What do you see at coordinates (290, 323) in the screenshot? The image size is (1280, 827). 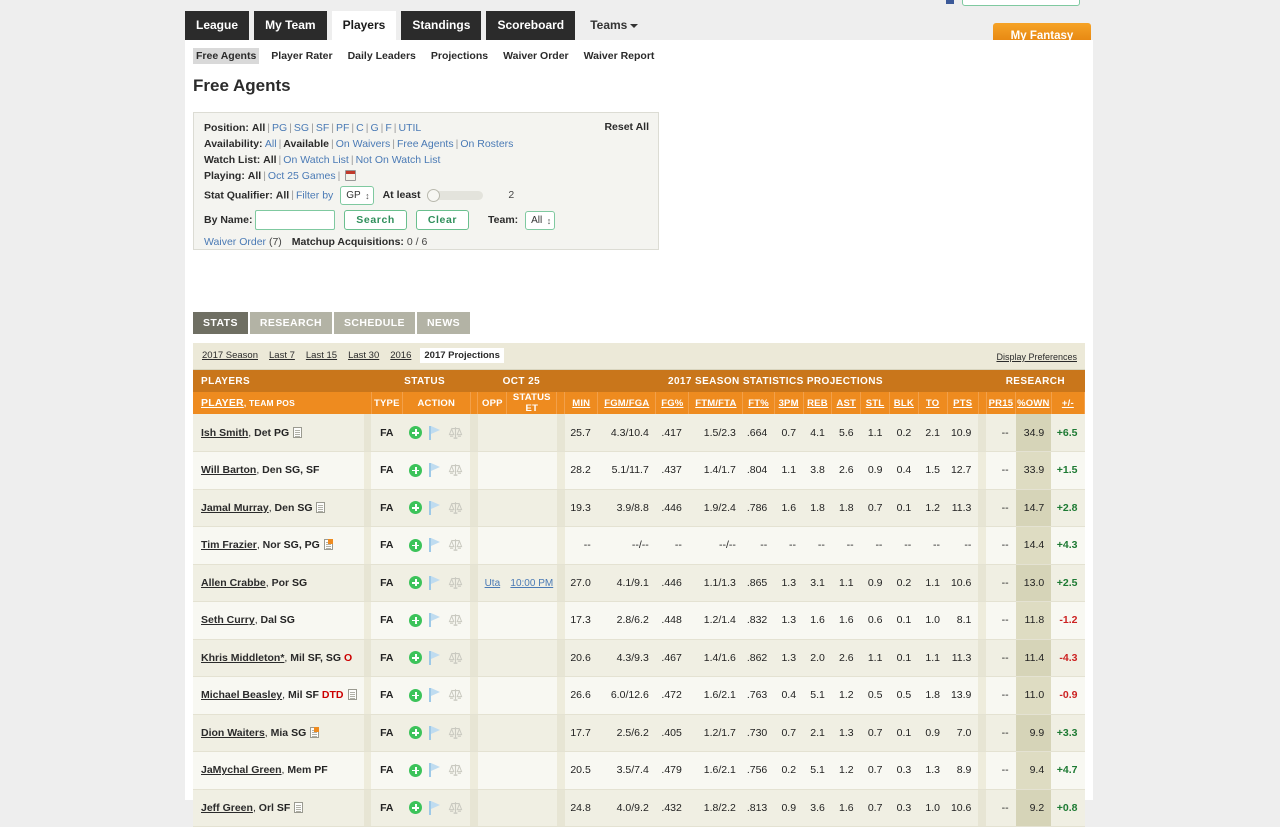 I see `tab-research: RESEARCH` at bounding box center [290, 323].